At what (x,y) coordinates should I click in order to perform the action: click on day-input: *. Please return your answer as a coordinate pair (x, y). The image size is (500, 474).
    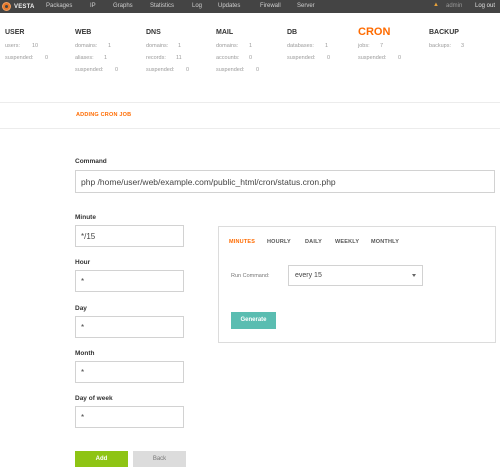
    Looking at the image, I should click on (129, 327).